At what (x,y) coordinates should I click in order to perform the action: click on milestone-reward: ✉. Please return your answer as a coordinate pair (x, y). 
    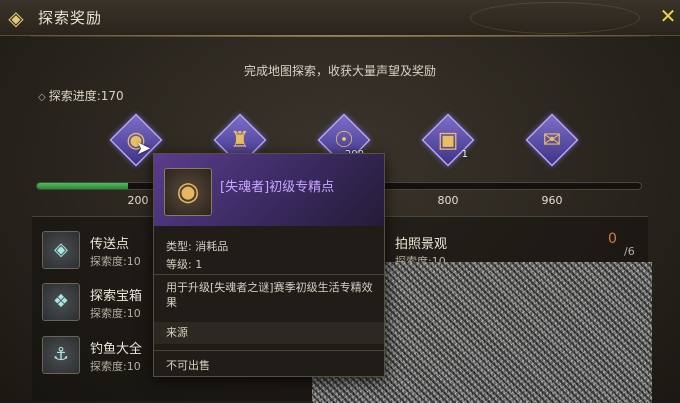
    Looking at the image, I should click on (552, 140).